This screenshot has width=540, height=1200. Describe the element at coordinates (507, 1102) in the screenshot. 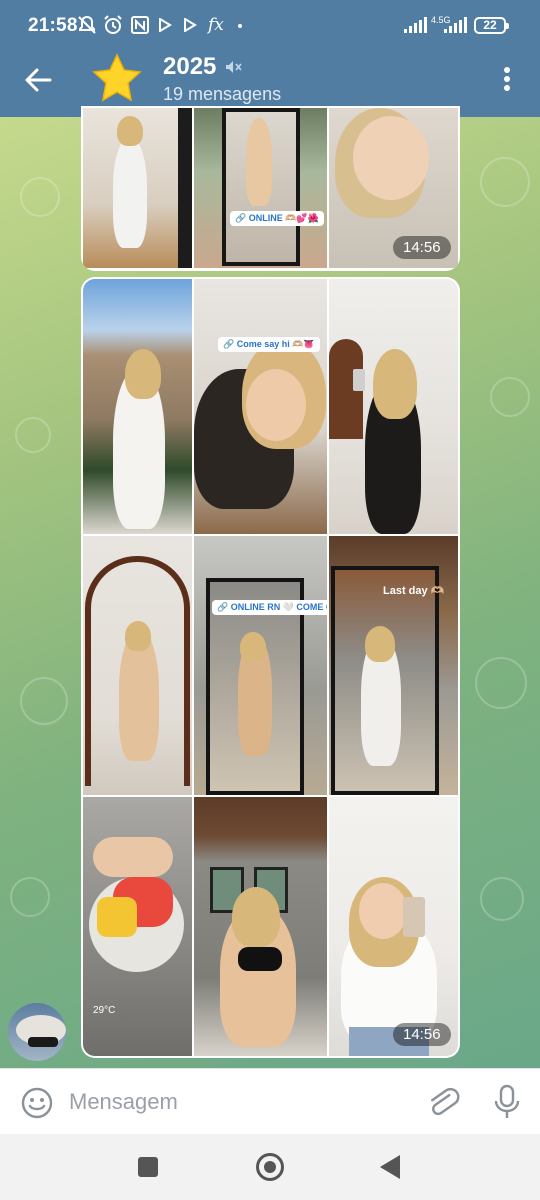

I see `microphone-icon` at that location.